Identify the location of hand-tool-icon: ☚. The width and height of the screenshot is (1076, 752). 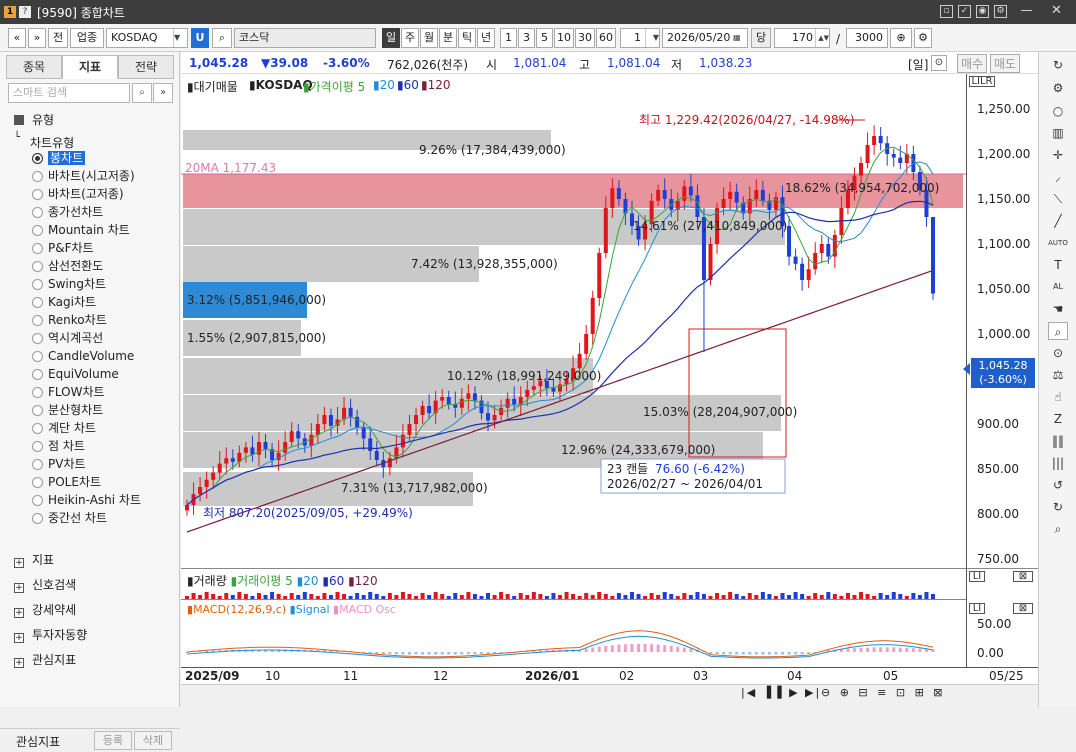
(1058, 309).